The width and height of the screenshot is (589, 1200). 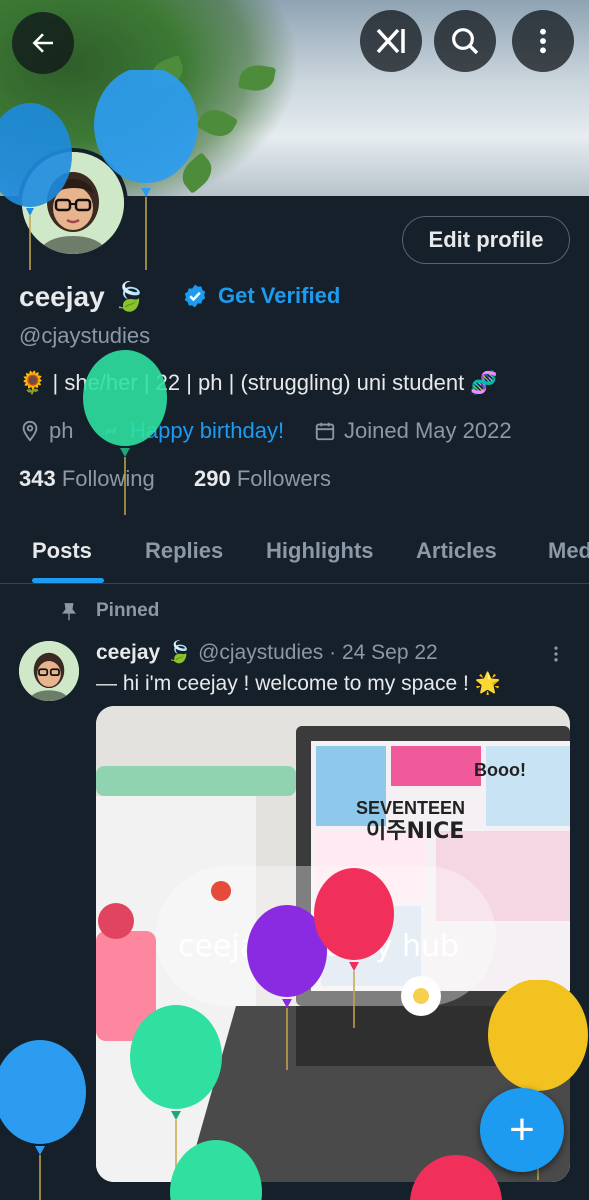 I want to click on pin-icon, so click(x=69, y=612).